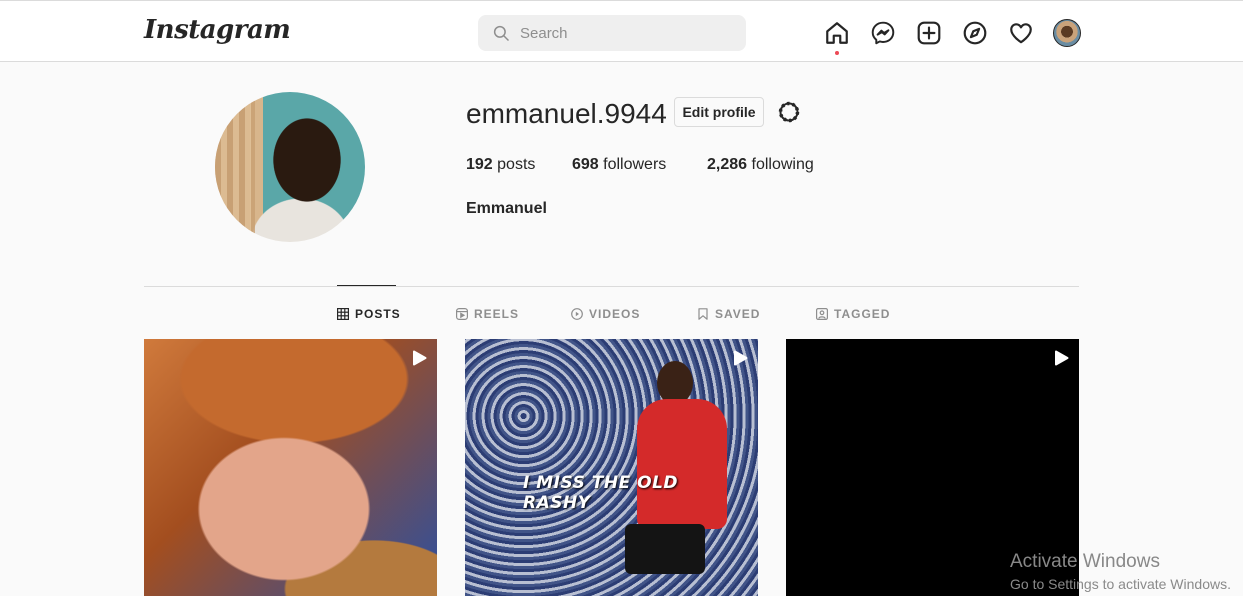 The image size is (1243, 596). I want to click on new-post-icon, so click(929, 33).